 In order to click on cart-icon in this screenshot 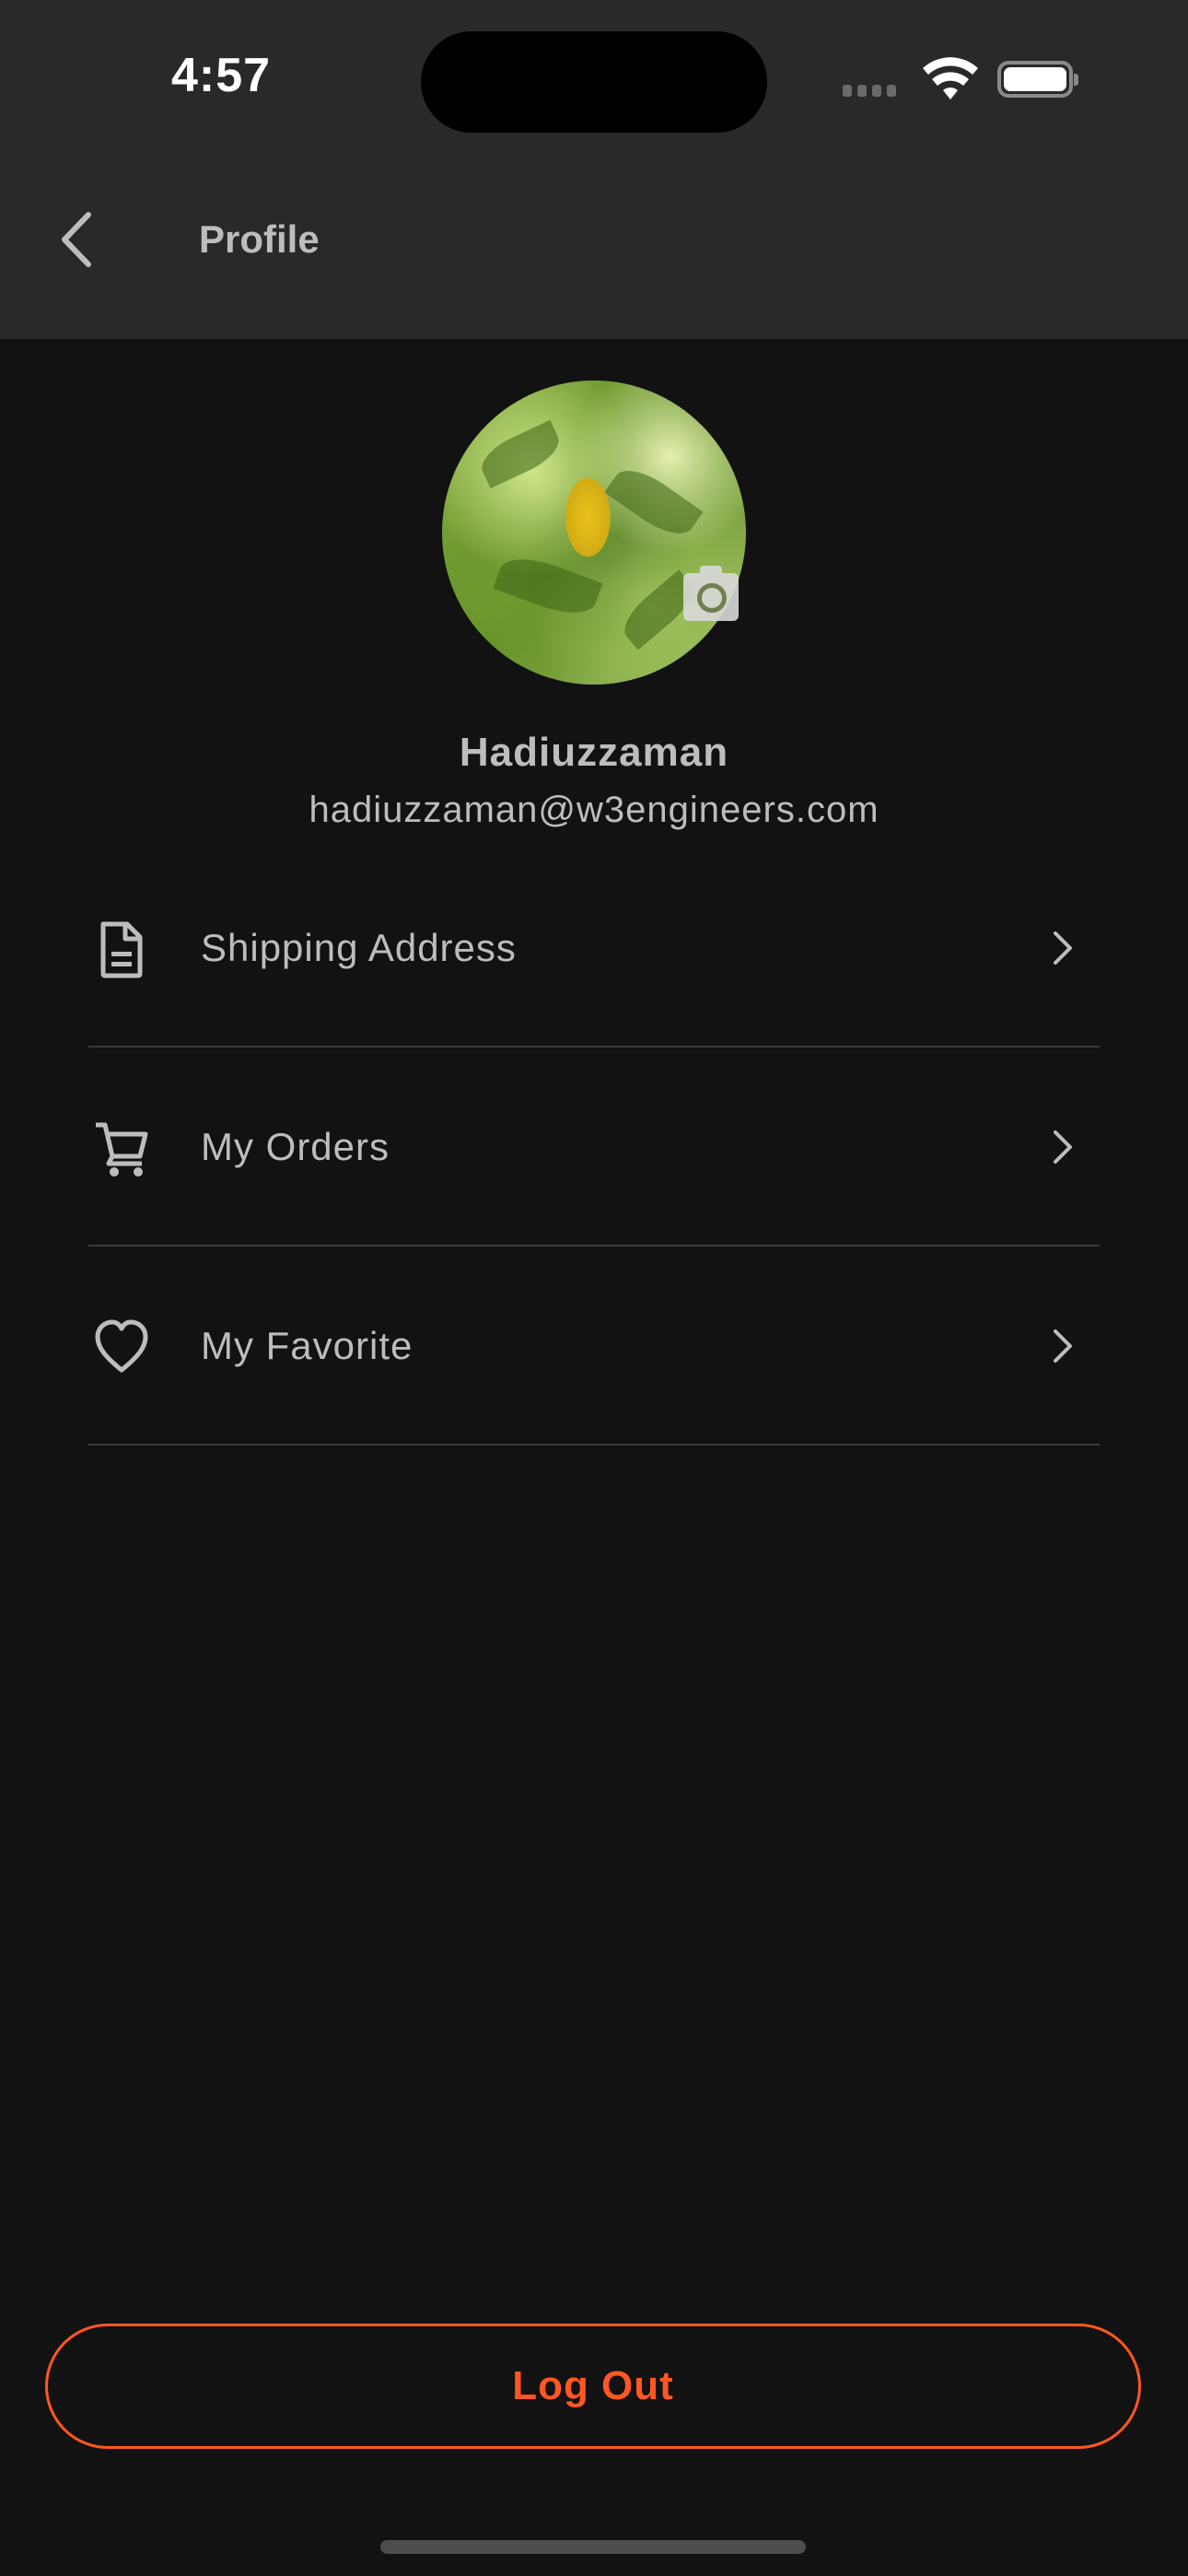, I will do `click(122, 1149)`.